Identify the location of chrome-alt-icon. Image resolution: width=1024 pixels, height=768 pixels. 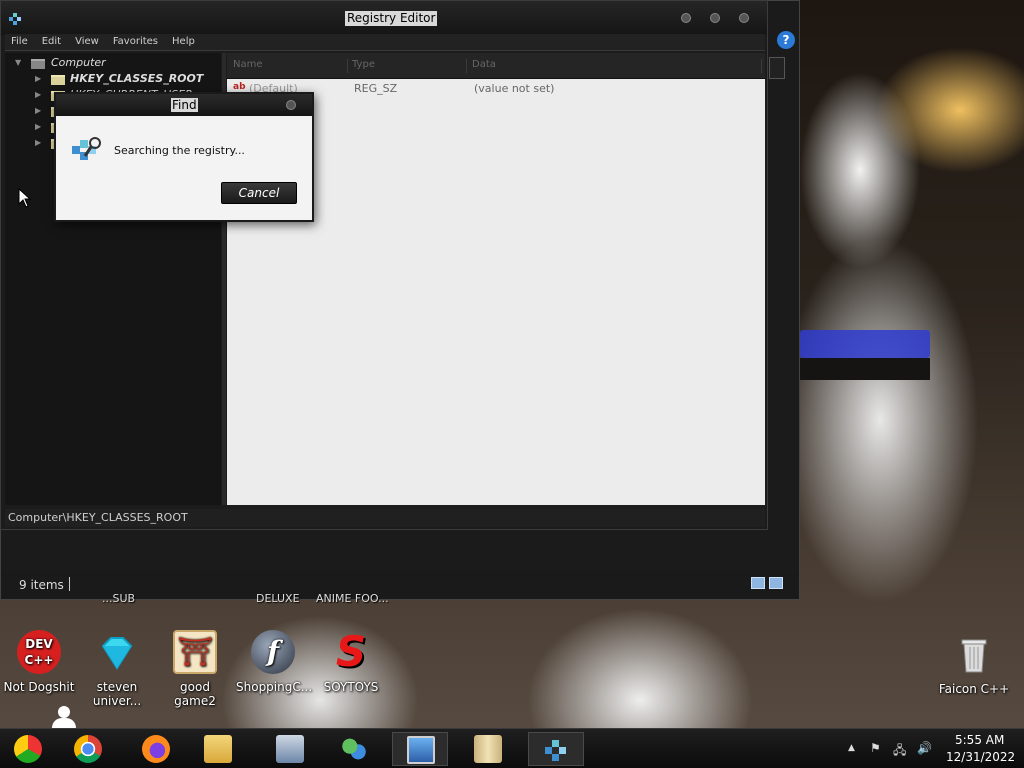
(28, 749).